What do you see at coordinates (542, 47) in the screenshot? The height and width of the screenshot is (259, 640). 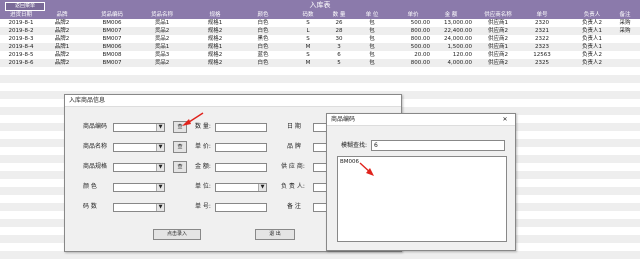 I see `table-cell: 2323` at bounding box center [542, 47].